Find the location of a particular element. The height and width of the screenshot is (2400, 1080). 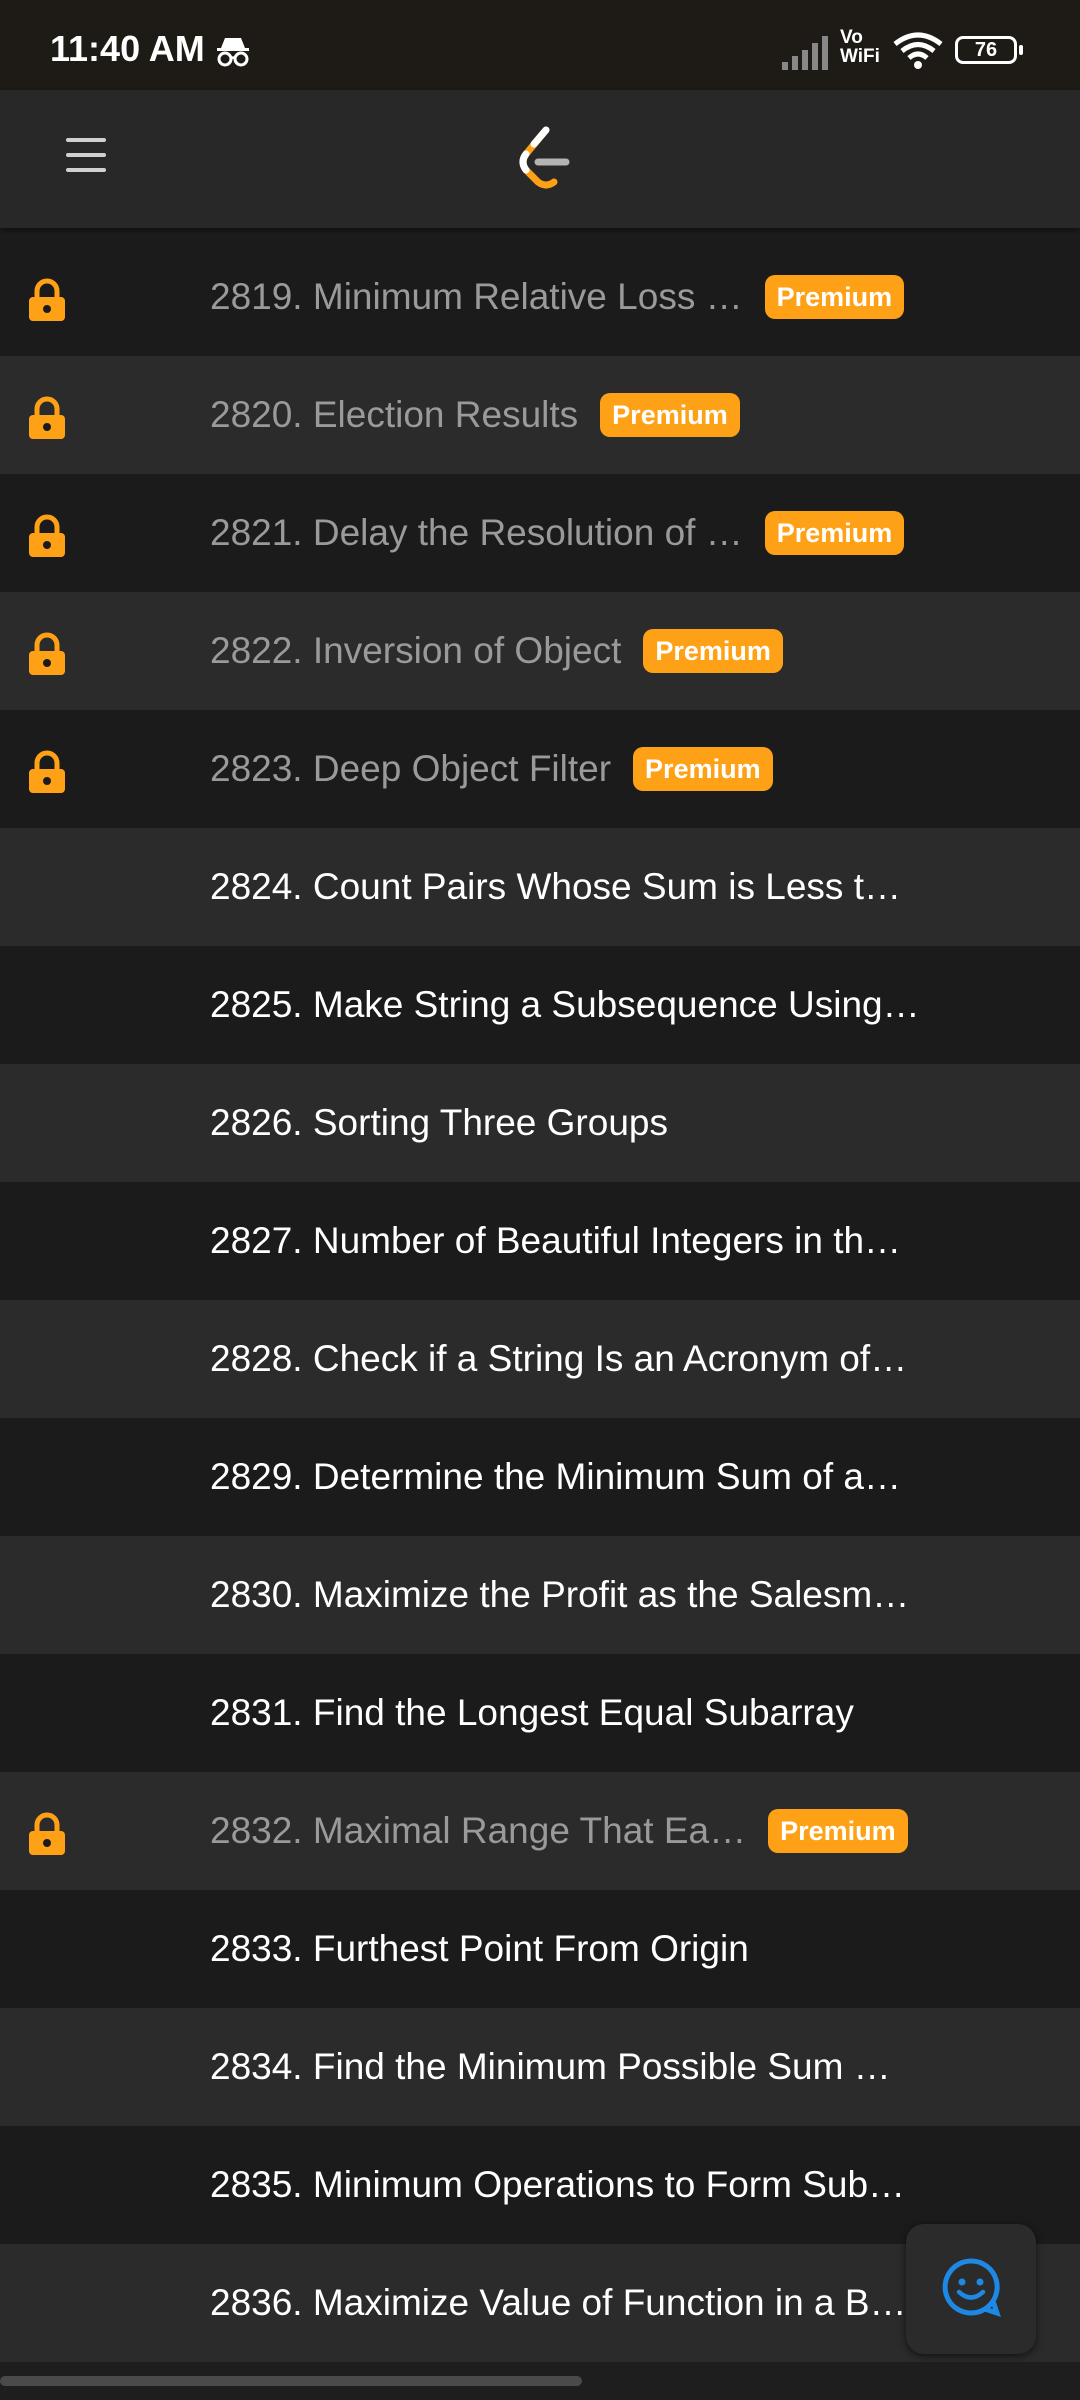

horizontal-scrollbar is located at coordinates (291, 2381).